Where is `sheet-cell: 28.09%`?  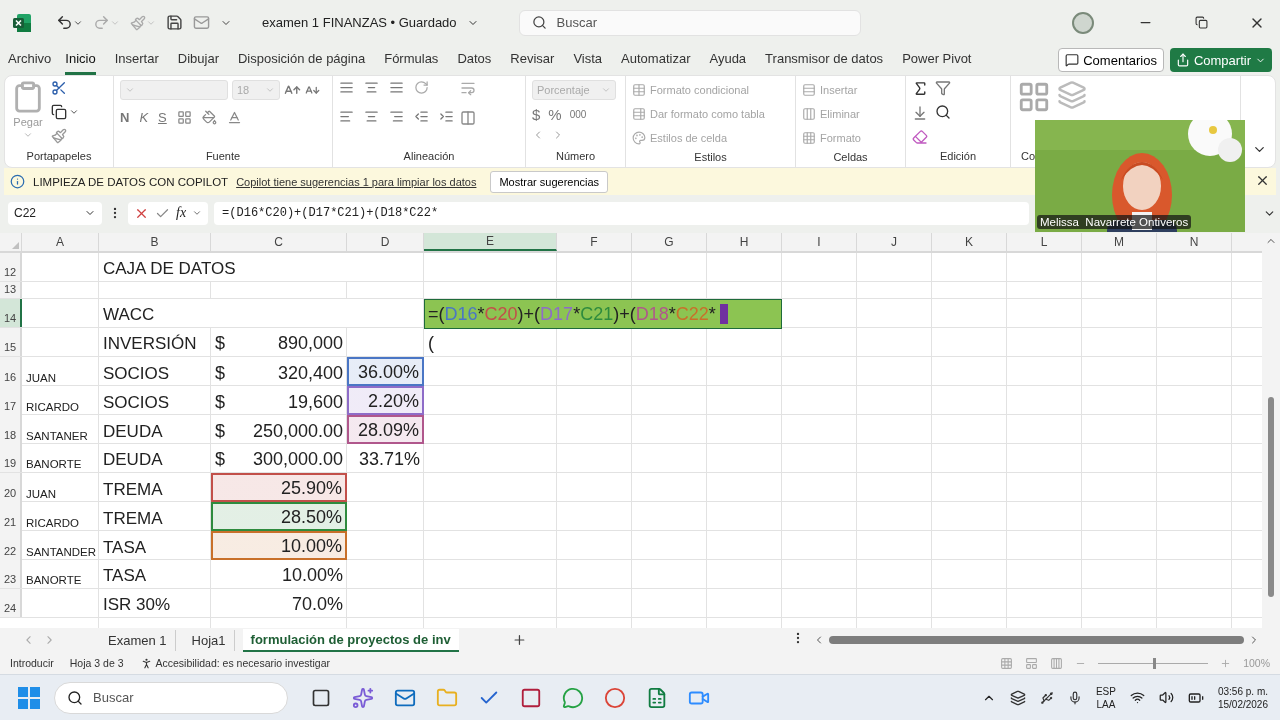
sheet-cell: 28.09% is located at coordinates (385, 429).